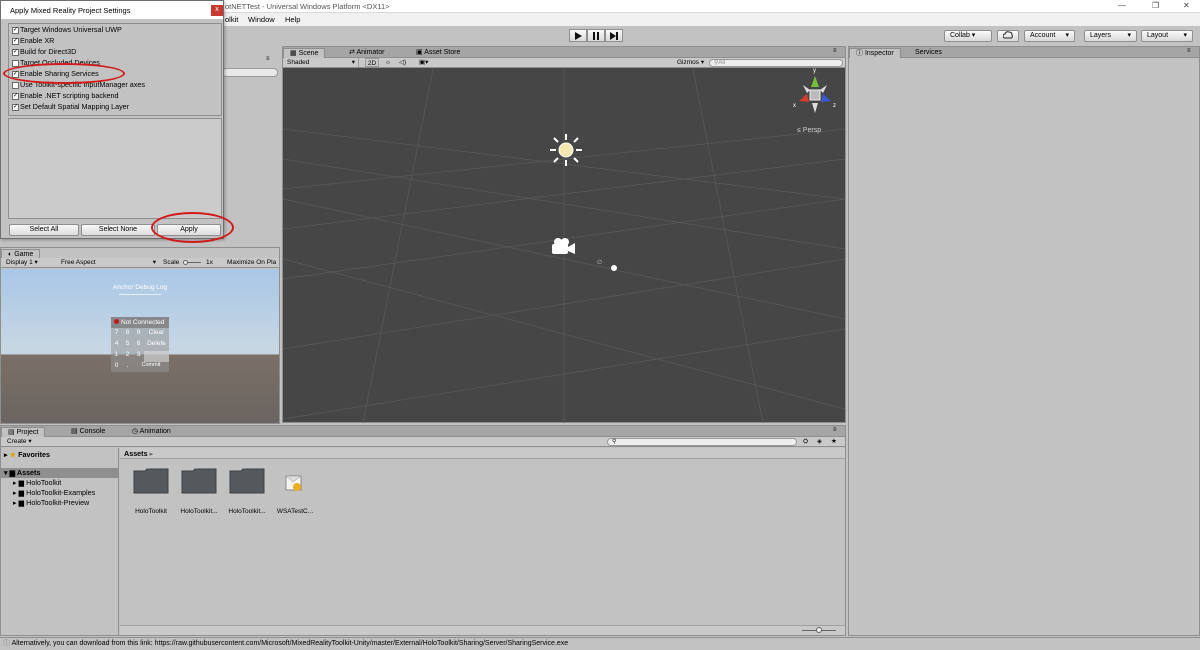 The width and height of the screenshot is (1200, 650). What do you see at coordinates (118, 230) in the screenshot?
I see `select-none-button: Select None` at bounding box center [118, 230].